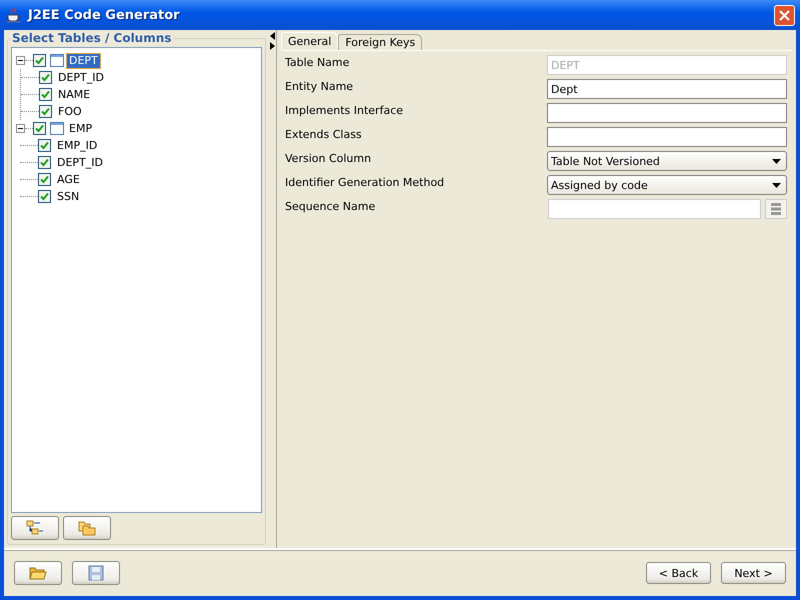  I want to click on save-button, so click(96, 573).